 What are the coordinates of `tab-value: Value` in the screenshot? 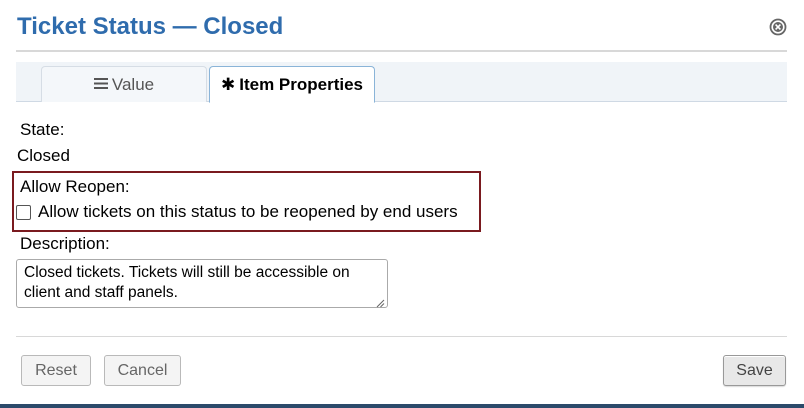 It's located at (124, 84).